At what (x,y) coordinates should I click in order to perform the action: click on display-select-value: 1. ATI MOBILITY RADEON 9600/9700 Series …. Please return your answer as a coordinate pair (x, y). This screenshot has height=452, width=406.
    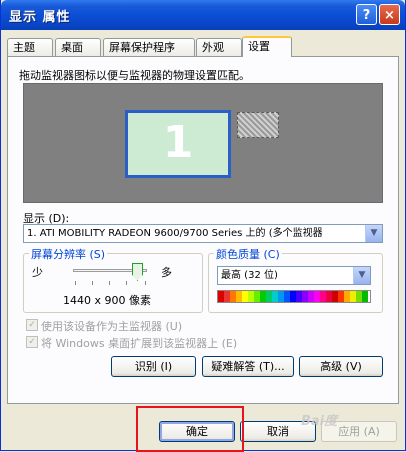
    Looking at the image, I should click on (175, 233).